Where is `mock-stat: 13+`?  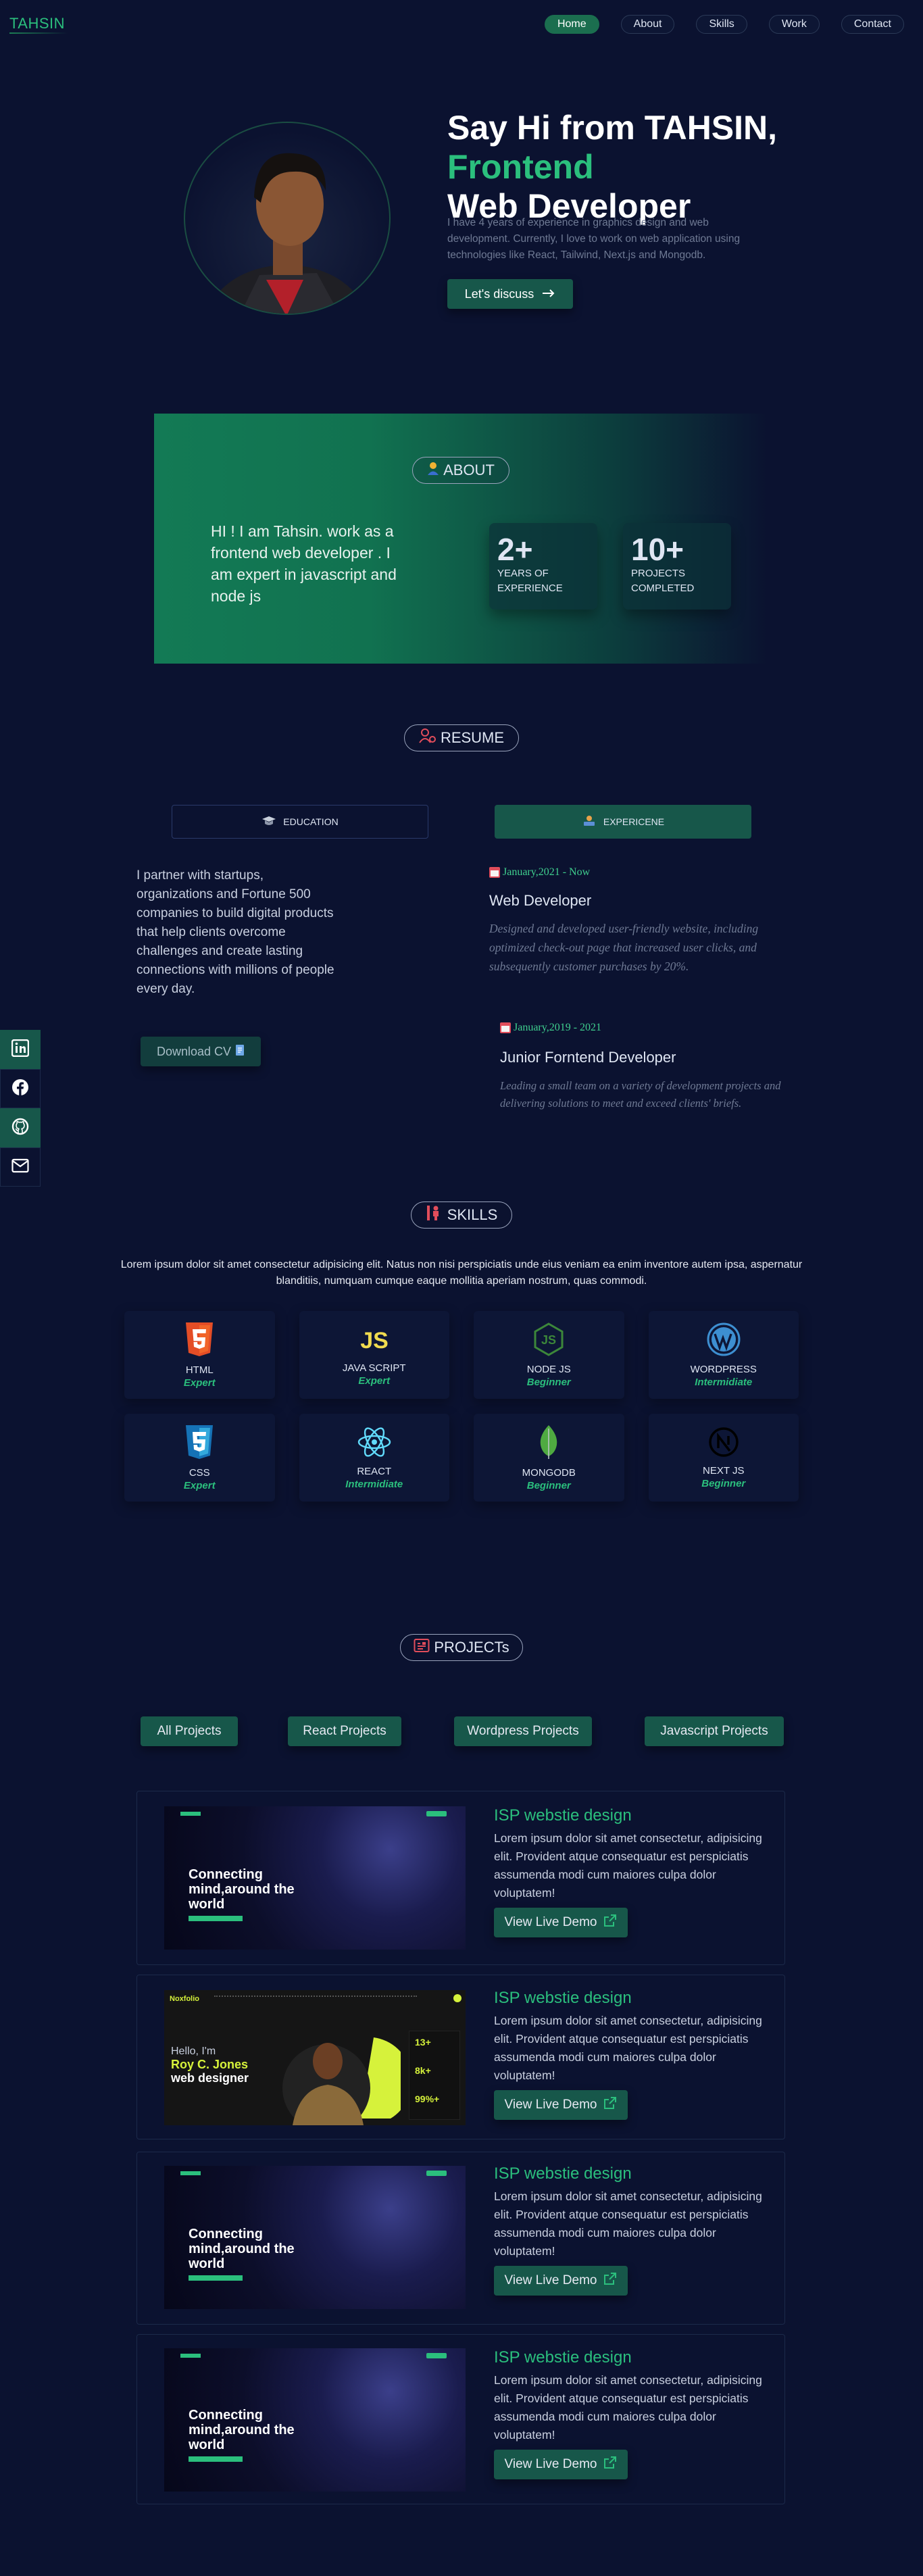 mock-stat: 13+ is located at coordinates (423, 2042).